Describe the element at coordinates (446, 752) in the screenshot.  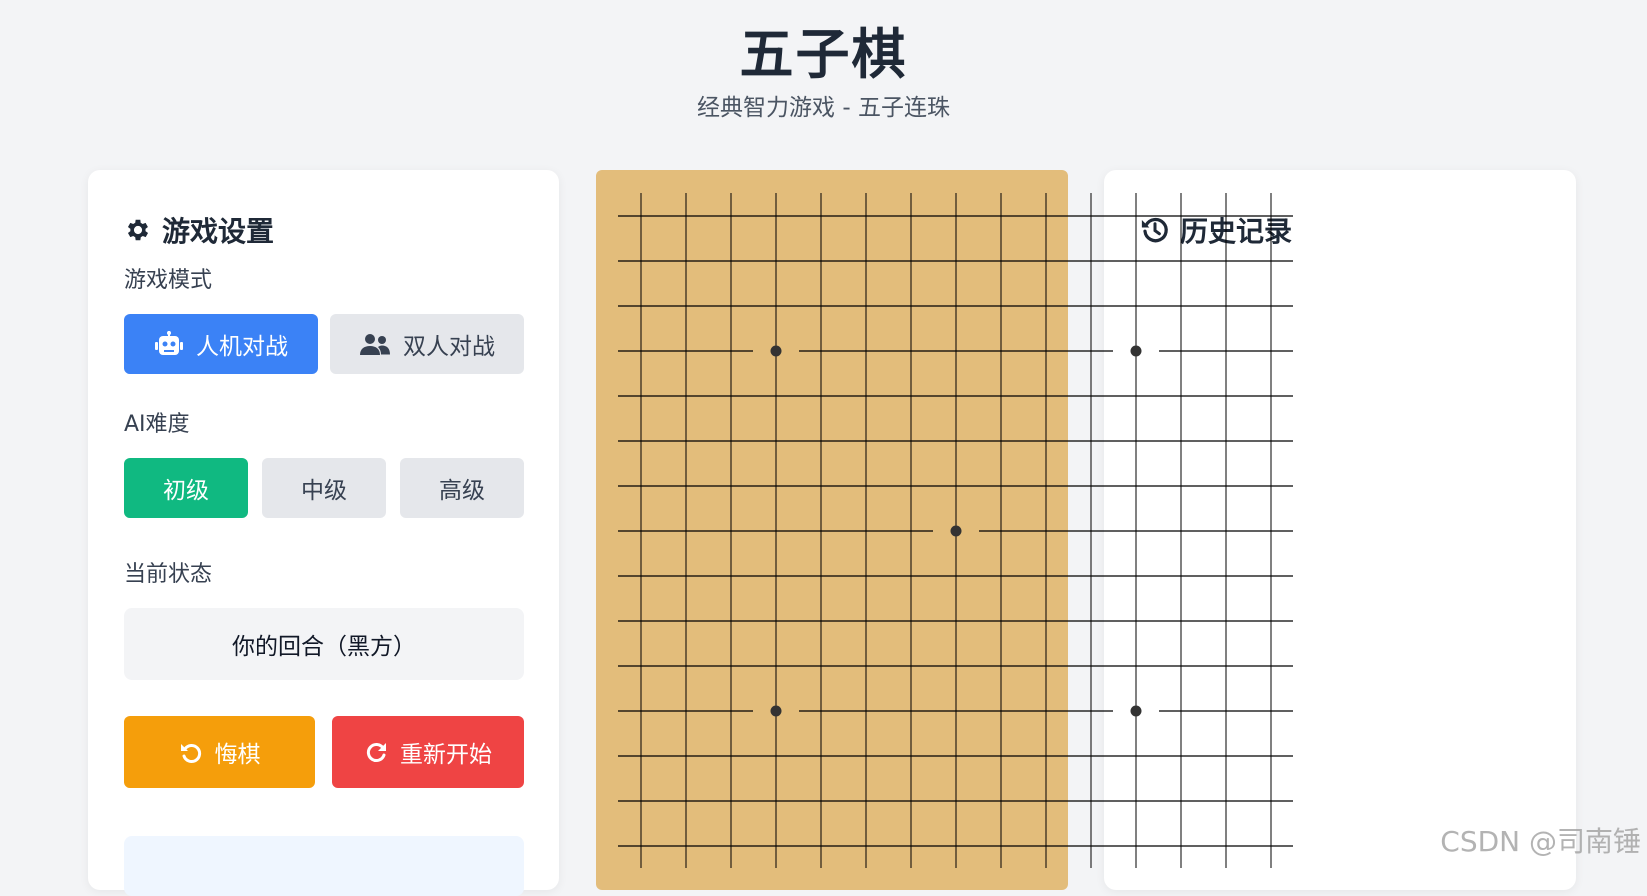
I see `restart-label: 重新开始` at that location.